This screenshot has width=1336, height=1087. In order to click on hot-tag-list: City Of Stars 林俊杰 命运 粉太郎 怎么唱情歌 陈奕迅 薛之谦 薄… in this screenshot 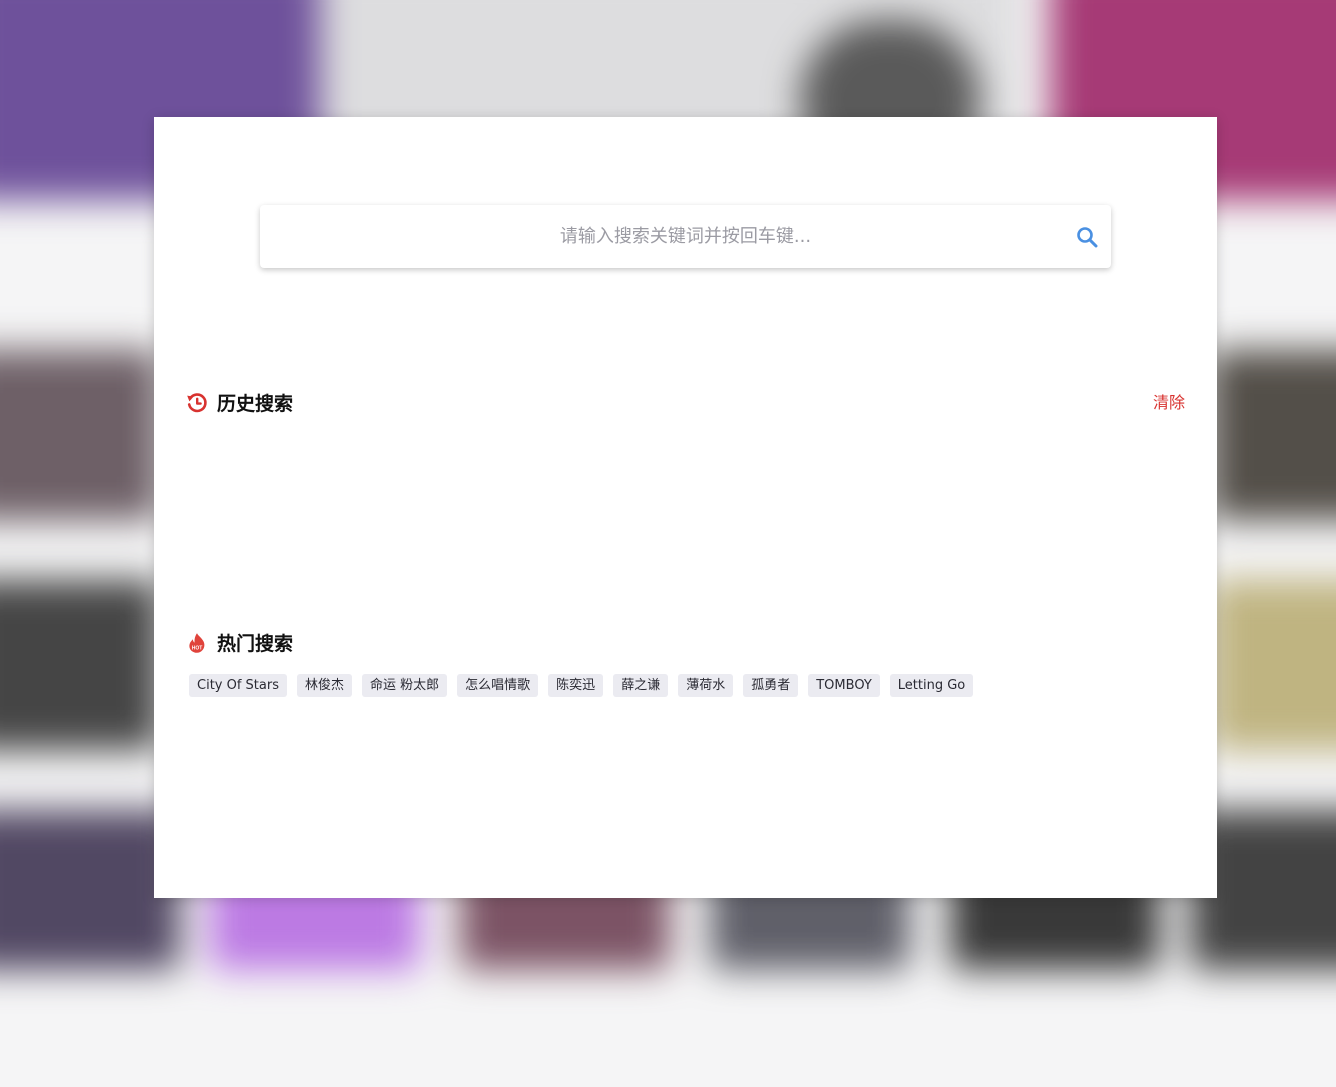, I will do `click(581, 685)`.